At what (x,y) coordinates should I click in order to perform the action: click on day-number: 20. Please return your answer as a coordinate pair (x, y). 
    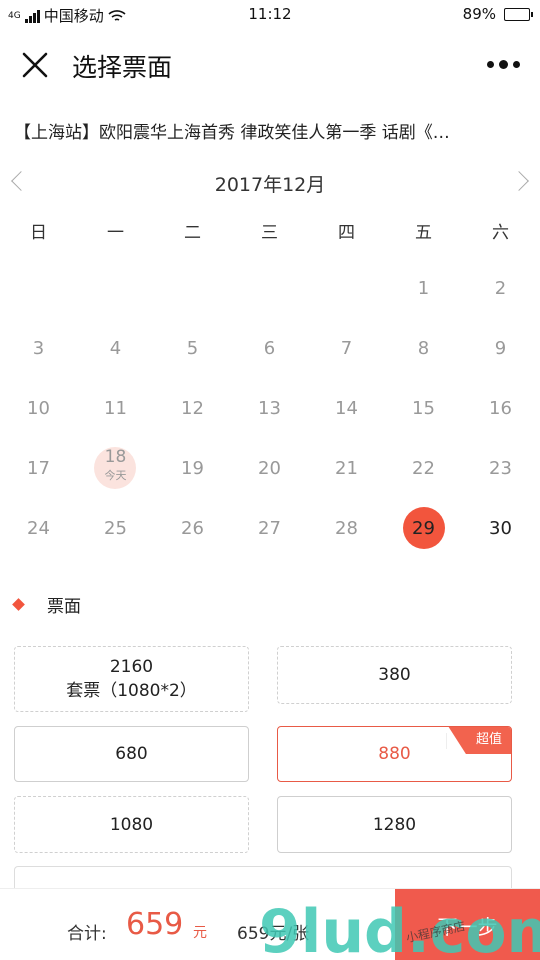
    Looking at the image, I should click on (269, 468).